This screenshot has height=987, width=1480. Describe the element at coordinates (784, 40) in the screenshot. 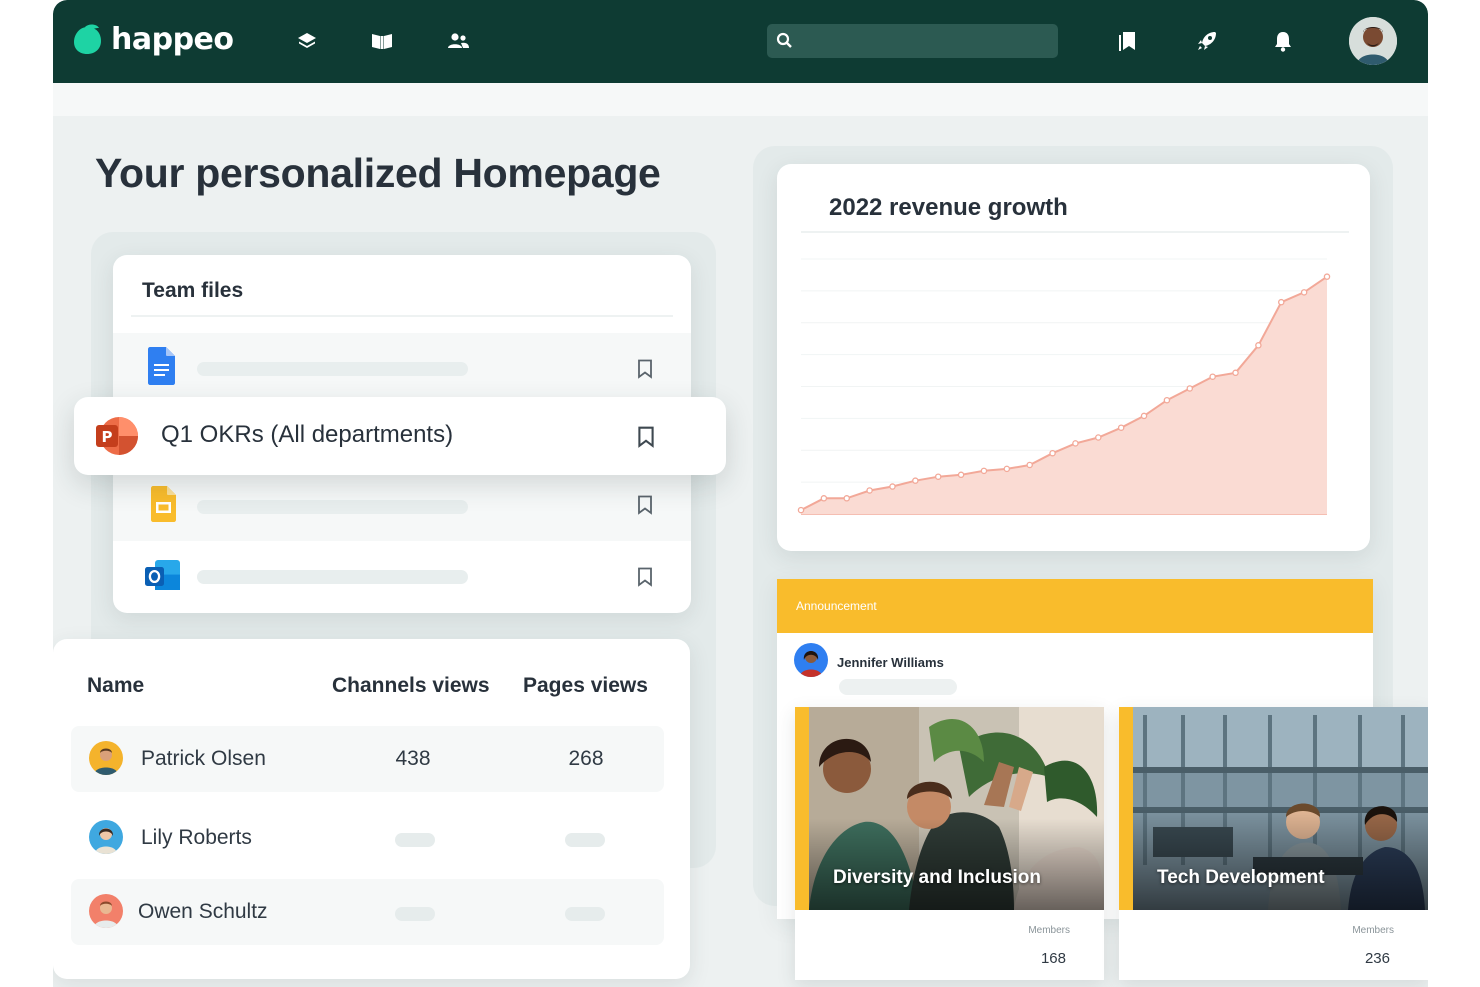

I see `search-icon` at that location.